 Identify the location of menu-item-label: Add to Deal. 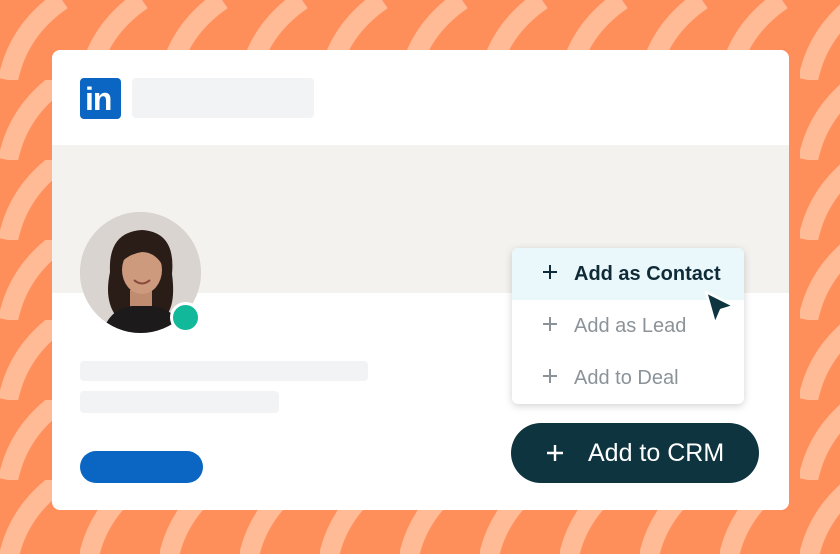
(626, 377).